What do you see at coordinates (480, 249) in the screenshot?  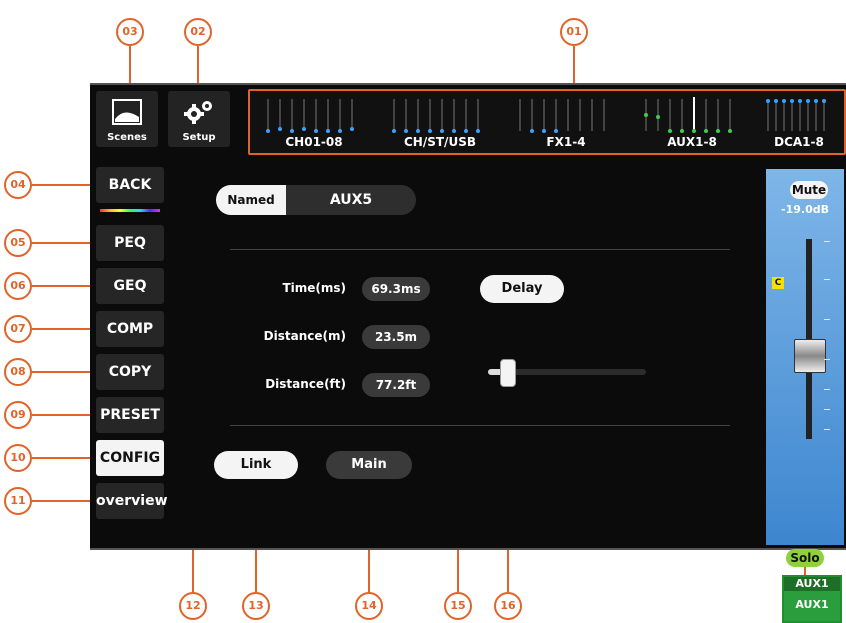 I see `top-divider` at bounding box center [480, 249].